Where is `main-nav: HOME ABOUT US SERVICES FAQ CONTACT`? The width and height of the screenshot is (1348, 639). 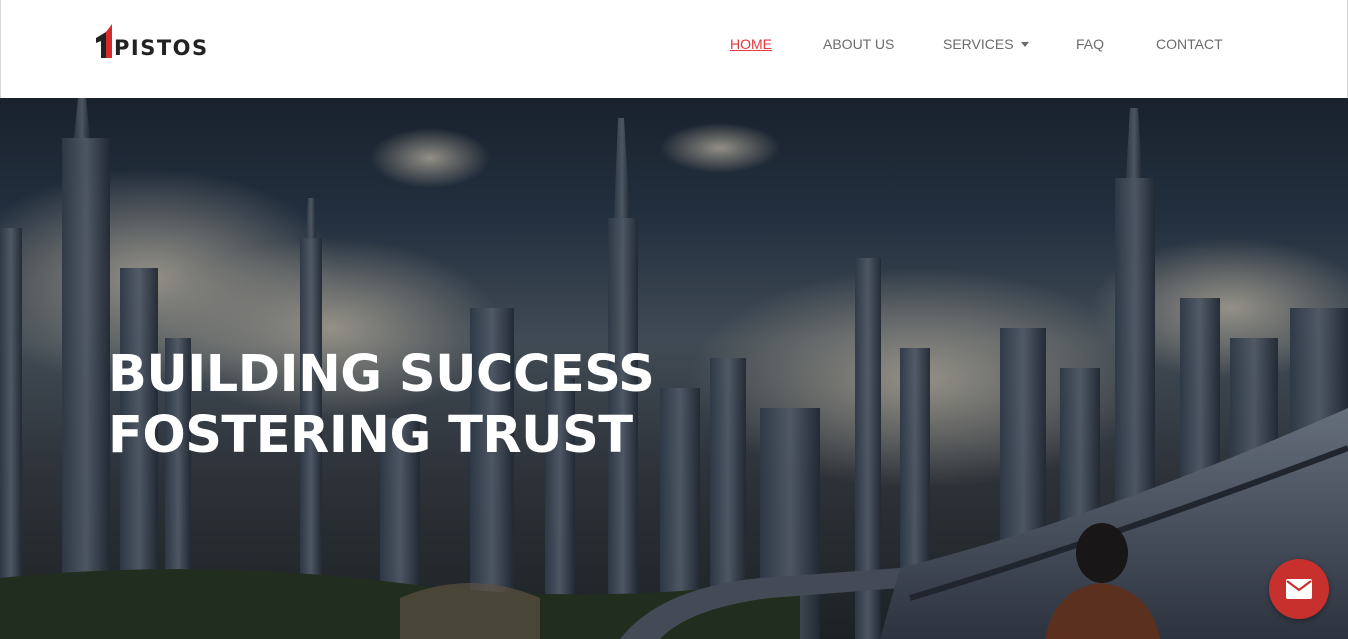 main-nav: HOME ABOUT US SERVICES FAQ CONTACT is located at coordinates (674, 45).